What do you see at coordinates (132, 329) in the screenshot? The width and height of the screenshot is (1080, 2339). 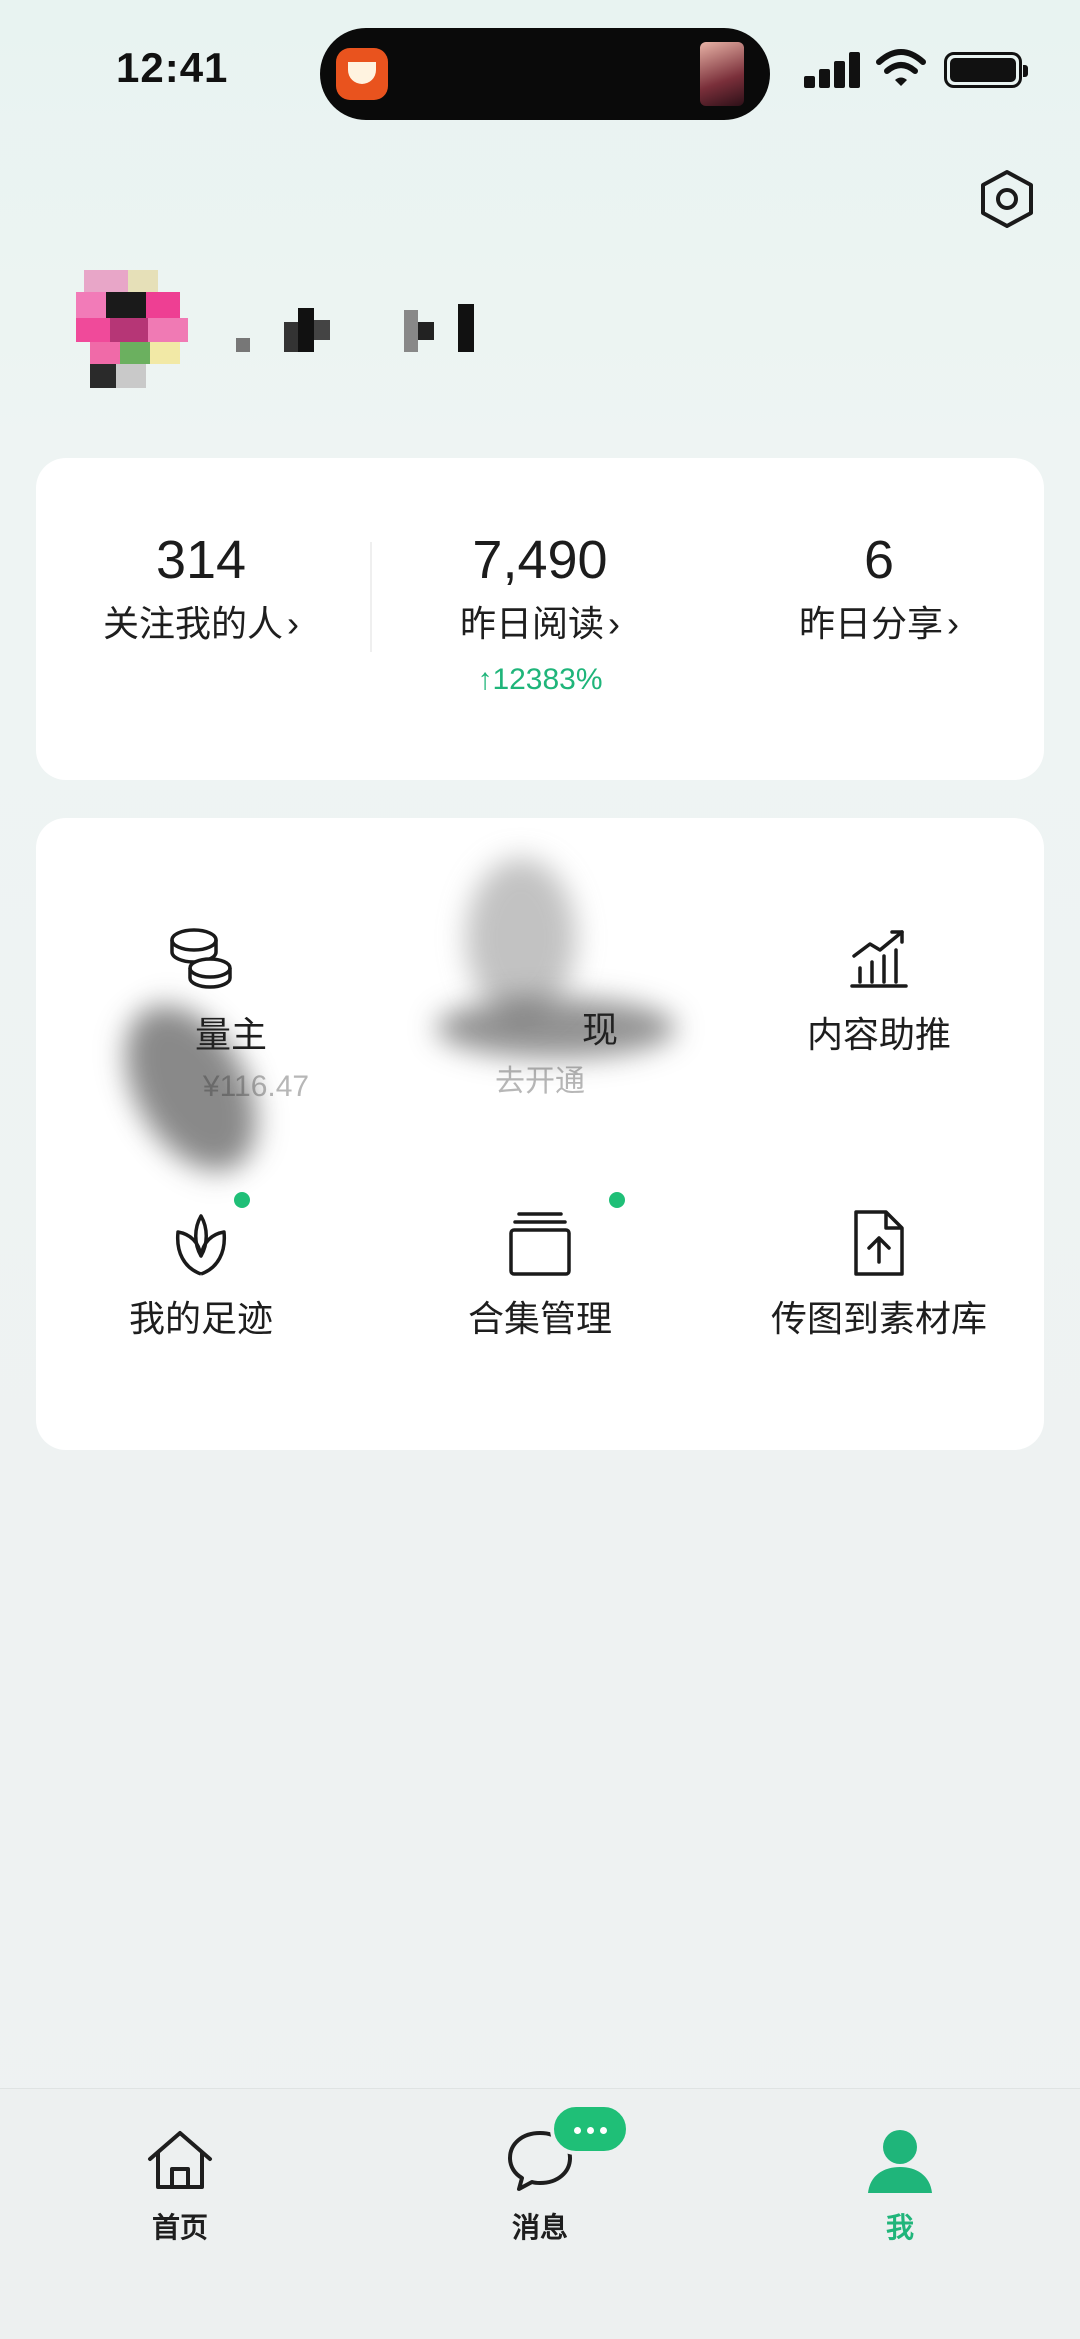 I see `avatar` at bounding box center [132, 329].